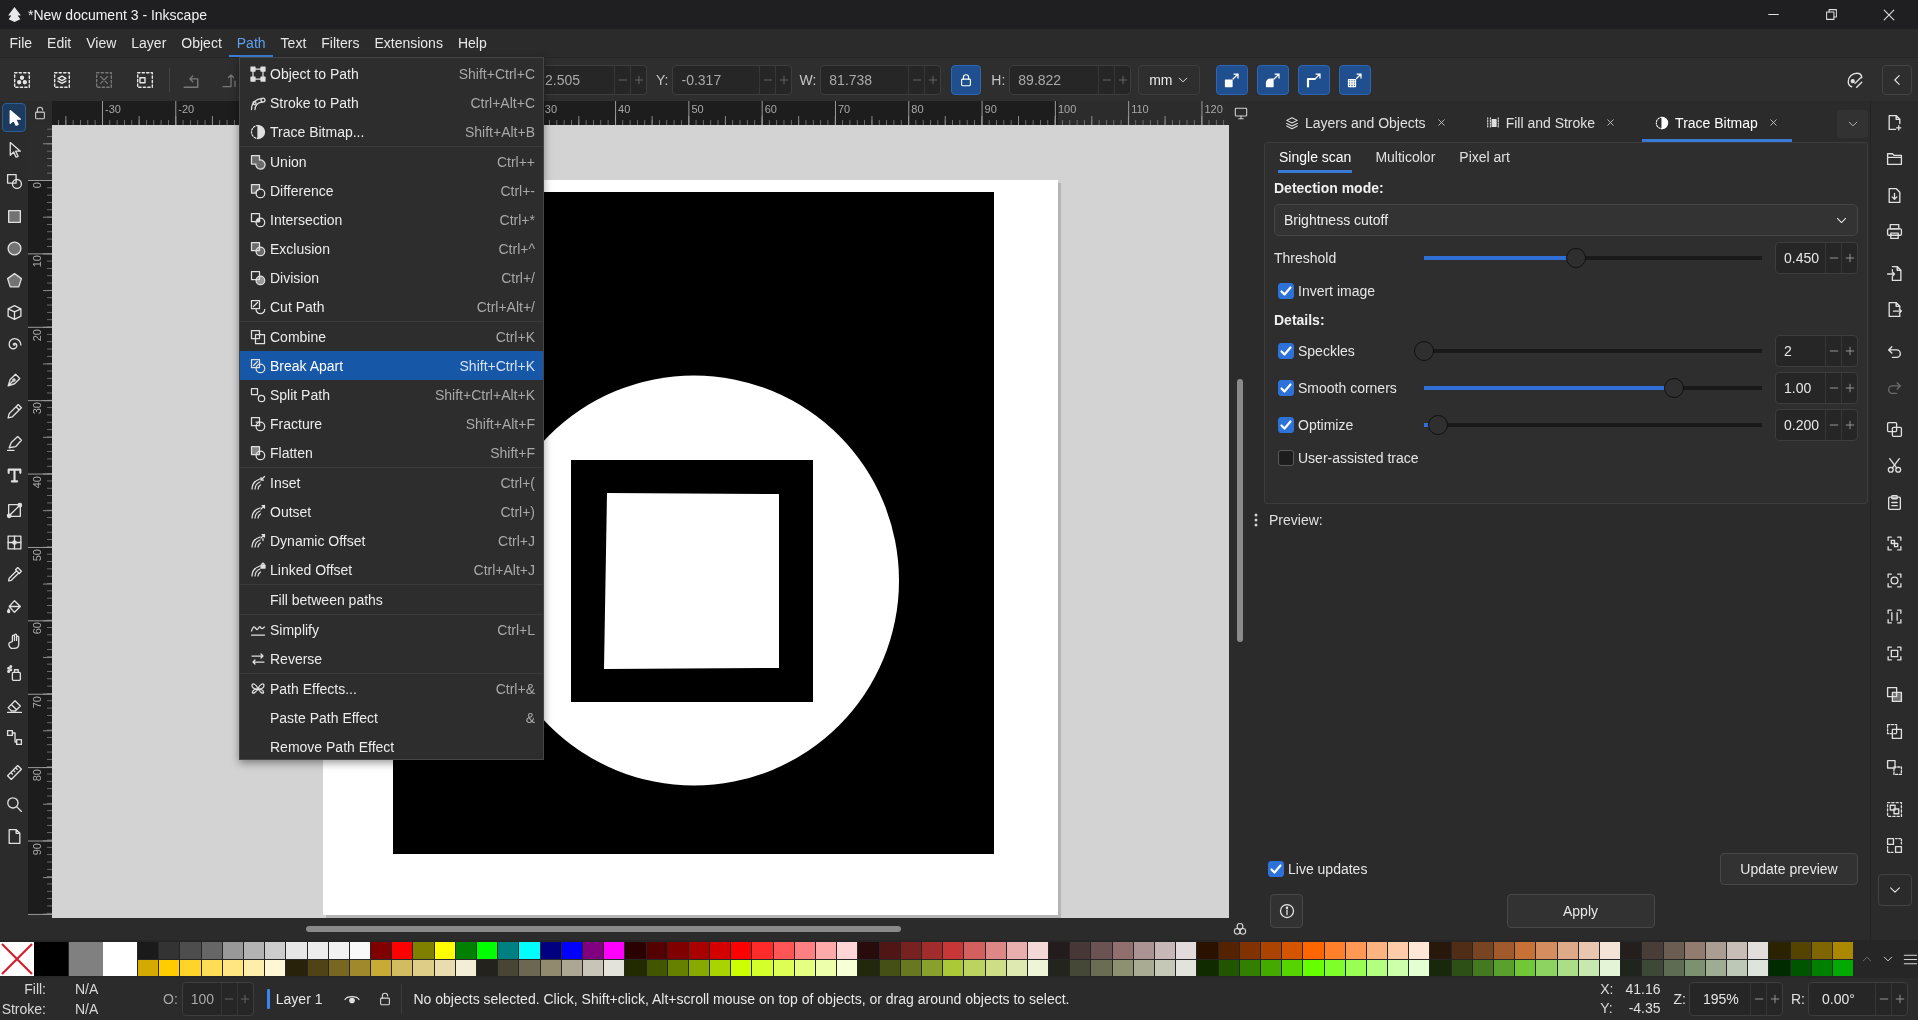 This screenshot has width=1918, height=1020. I want to click on folder-icon, so click(1894, 159).